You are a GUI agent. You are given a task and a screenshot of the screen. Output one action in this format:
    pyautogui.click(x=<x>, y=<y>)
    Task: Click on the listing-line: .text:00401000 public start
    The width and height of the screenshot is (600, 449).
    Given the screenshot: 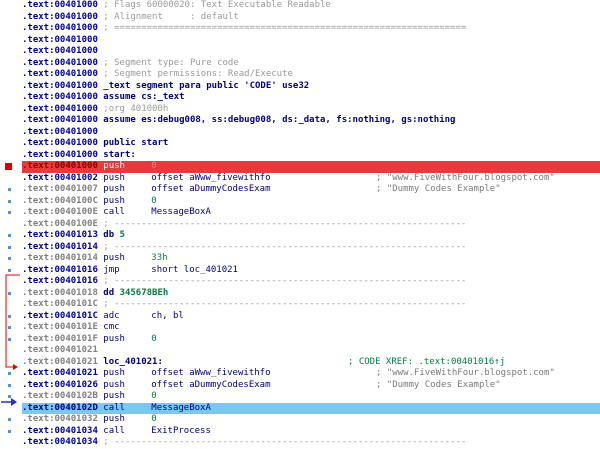 What is the action you would take?
    pyautogui.click(x=311, y=144)
    